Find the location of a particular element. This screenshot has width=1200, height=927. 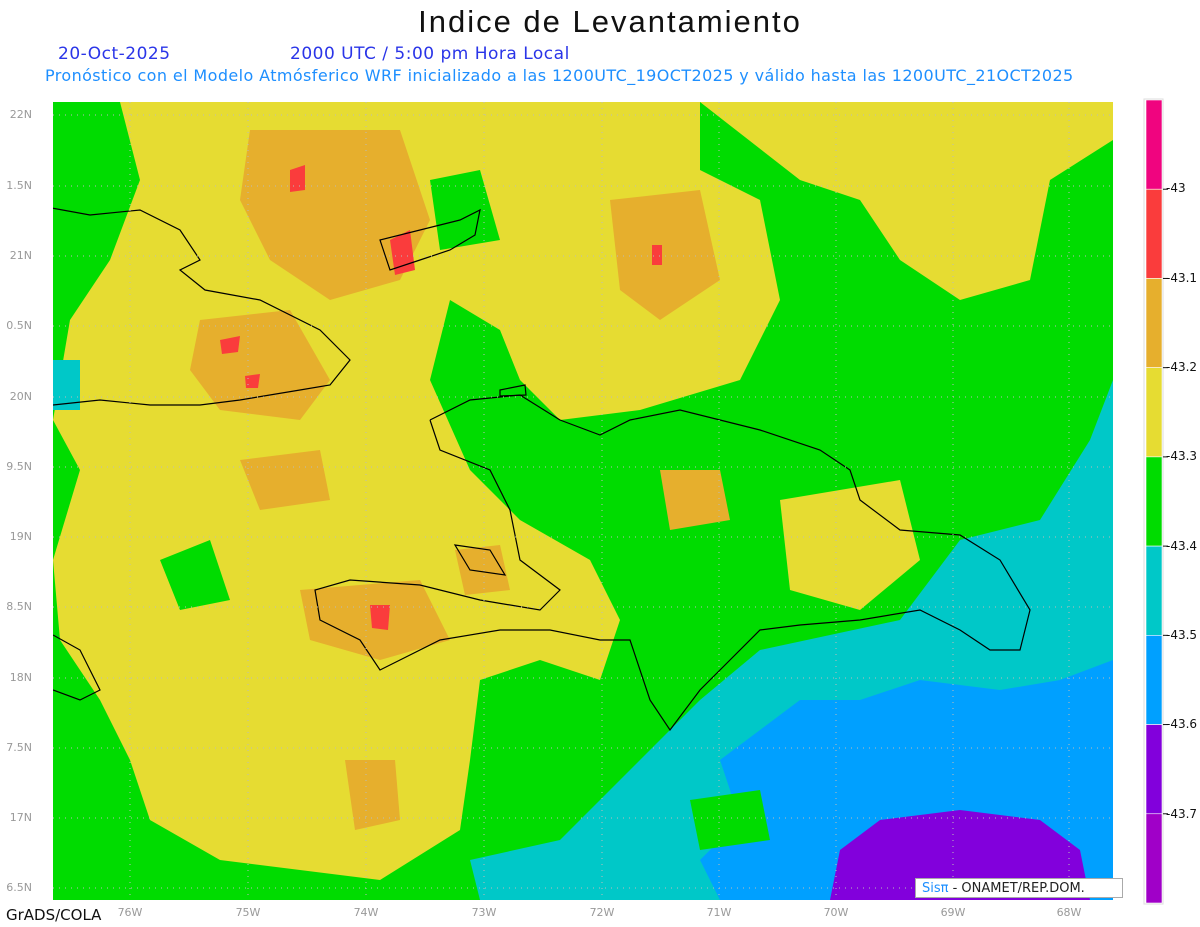

credit-box: Sisπ - ONAMET/REP.DOM. is located at coordinates (1019, 888).